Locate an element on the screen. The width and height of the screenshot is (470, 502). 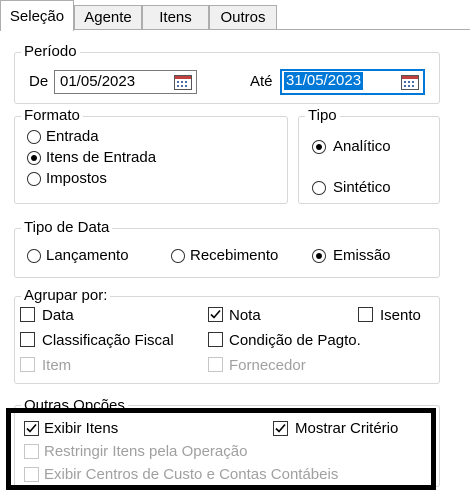
de-label: De is located at coordinates (39, 81).